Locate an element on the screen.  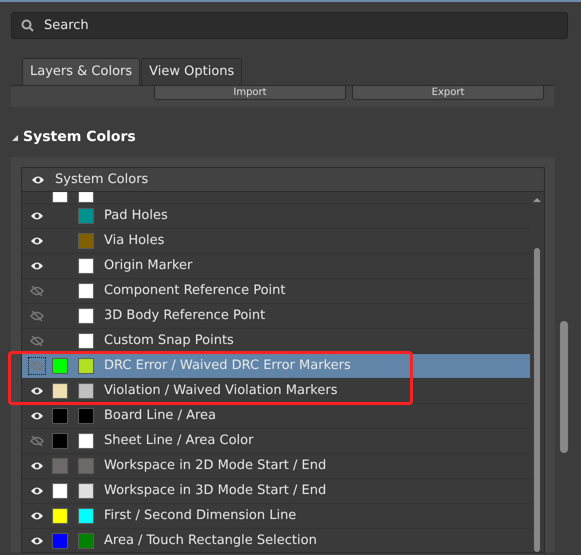
row-label: Workspace in 2D Mode Start / End is located at coordinates (215, 466).